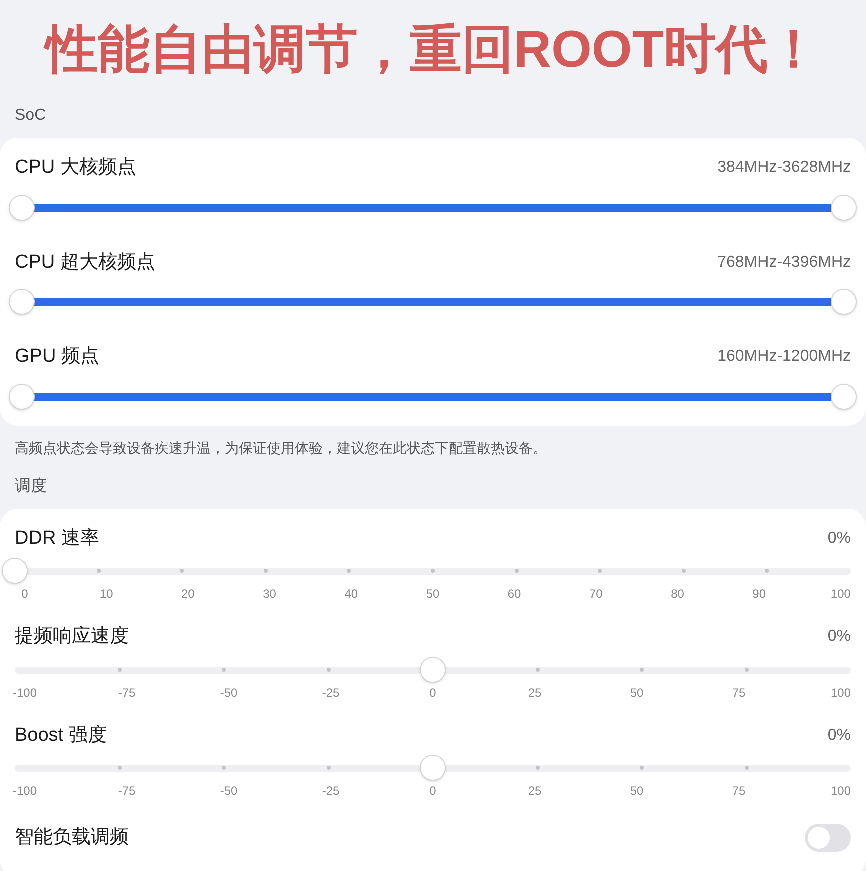 The height and width of the screenshot is (871, 866). Describe the element at coordinates (75, 168) in the screenshot. I see `setting-label: CPU 大核频点` at that location.